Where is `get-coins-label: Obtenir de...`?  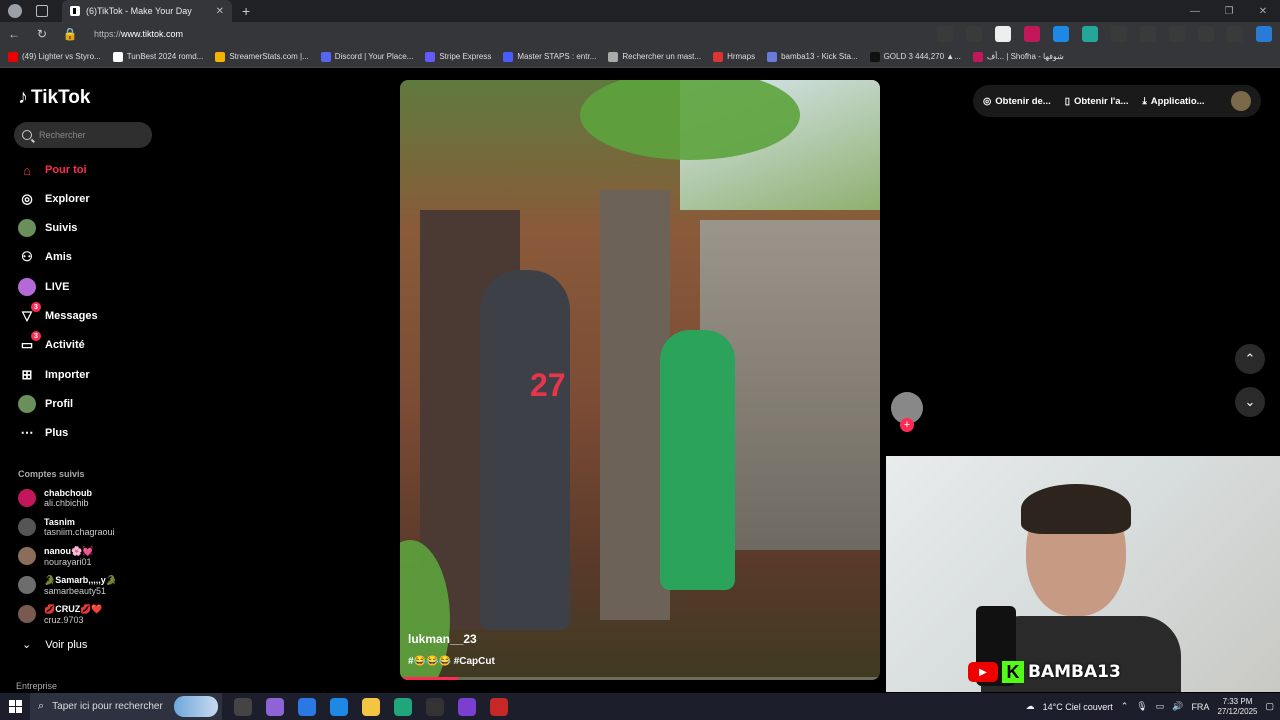
get-coins-label: Obtenir de... is located at coordinates (1023, 101).